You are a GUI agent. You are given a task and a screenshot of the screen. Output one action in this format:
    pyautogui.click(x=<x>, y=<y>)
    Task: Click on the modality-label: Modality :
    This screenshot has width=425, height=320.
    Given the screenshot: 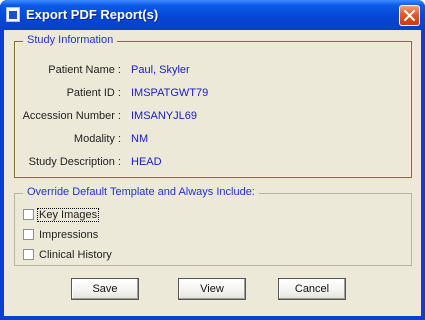 What is the action you would take?
    pyautogui.click(x=97, y=139)
    